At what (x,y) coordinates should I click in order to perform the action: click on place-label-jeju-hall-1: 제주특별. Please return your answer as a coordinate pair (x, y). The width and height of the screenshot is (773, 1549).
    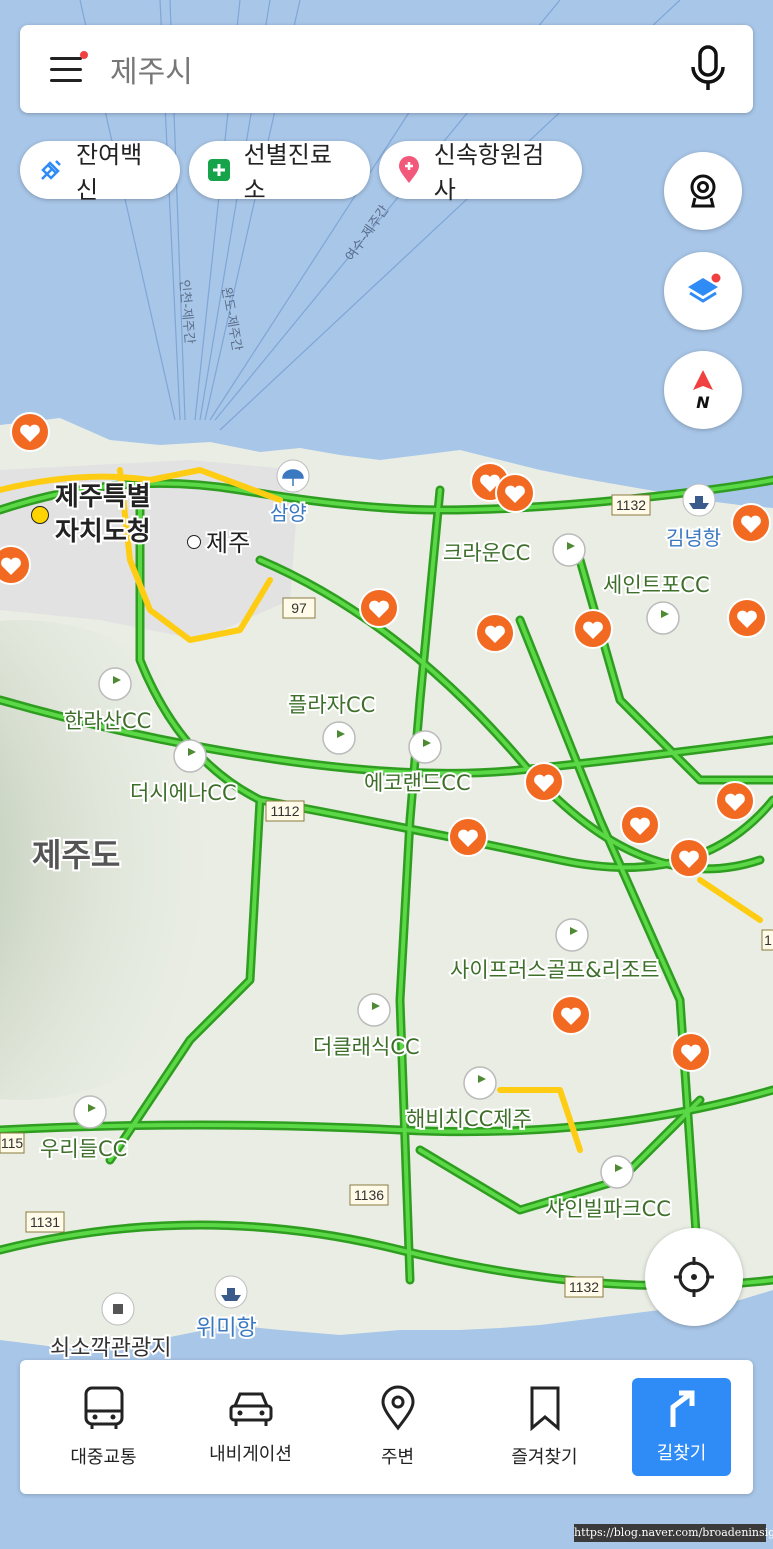
    Looking at the image, I should click on (103, 497).